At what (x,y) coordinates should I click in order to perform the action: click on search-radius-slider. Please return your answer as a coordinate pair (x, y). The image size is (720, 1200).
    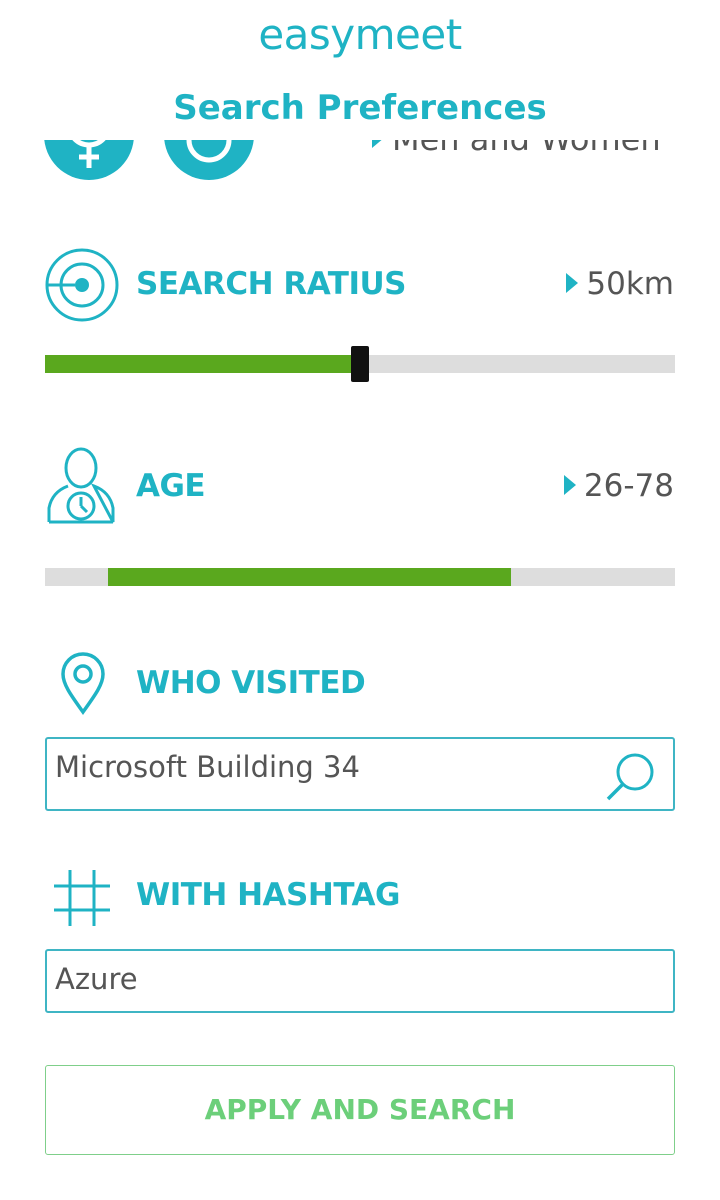
    Looking at the image, I should click on (360, 364).